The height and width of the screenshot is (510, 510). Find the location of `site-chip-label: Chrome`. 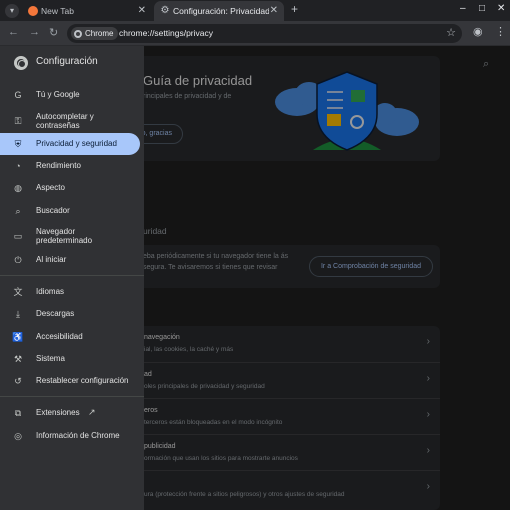

site-chip-label: Chrome is located at coordinates (99, 33).